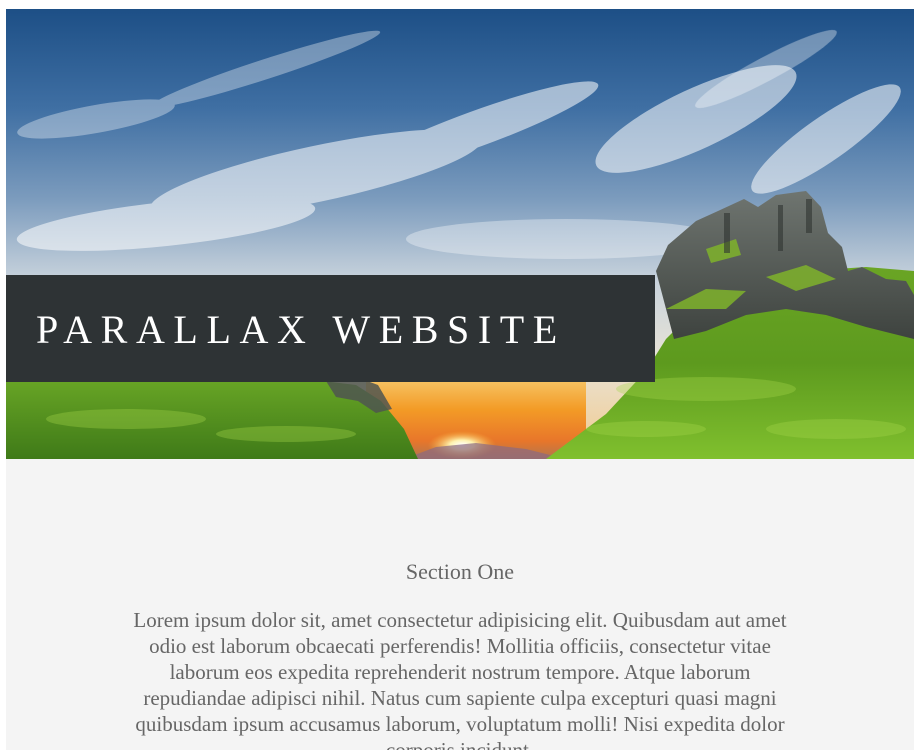  I want to click on hero-title-banner: PARALLAX WEBSITE, so click(330, 328).